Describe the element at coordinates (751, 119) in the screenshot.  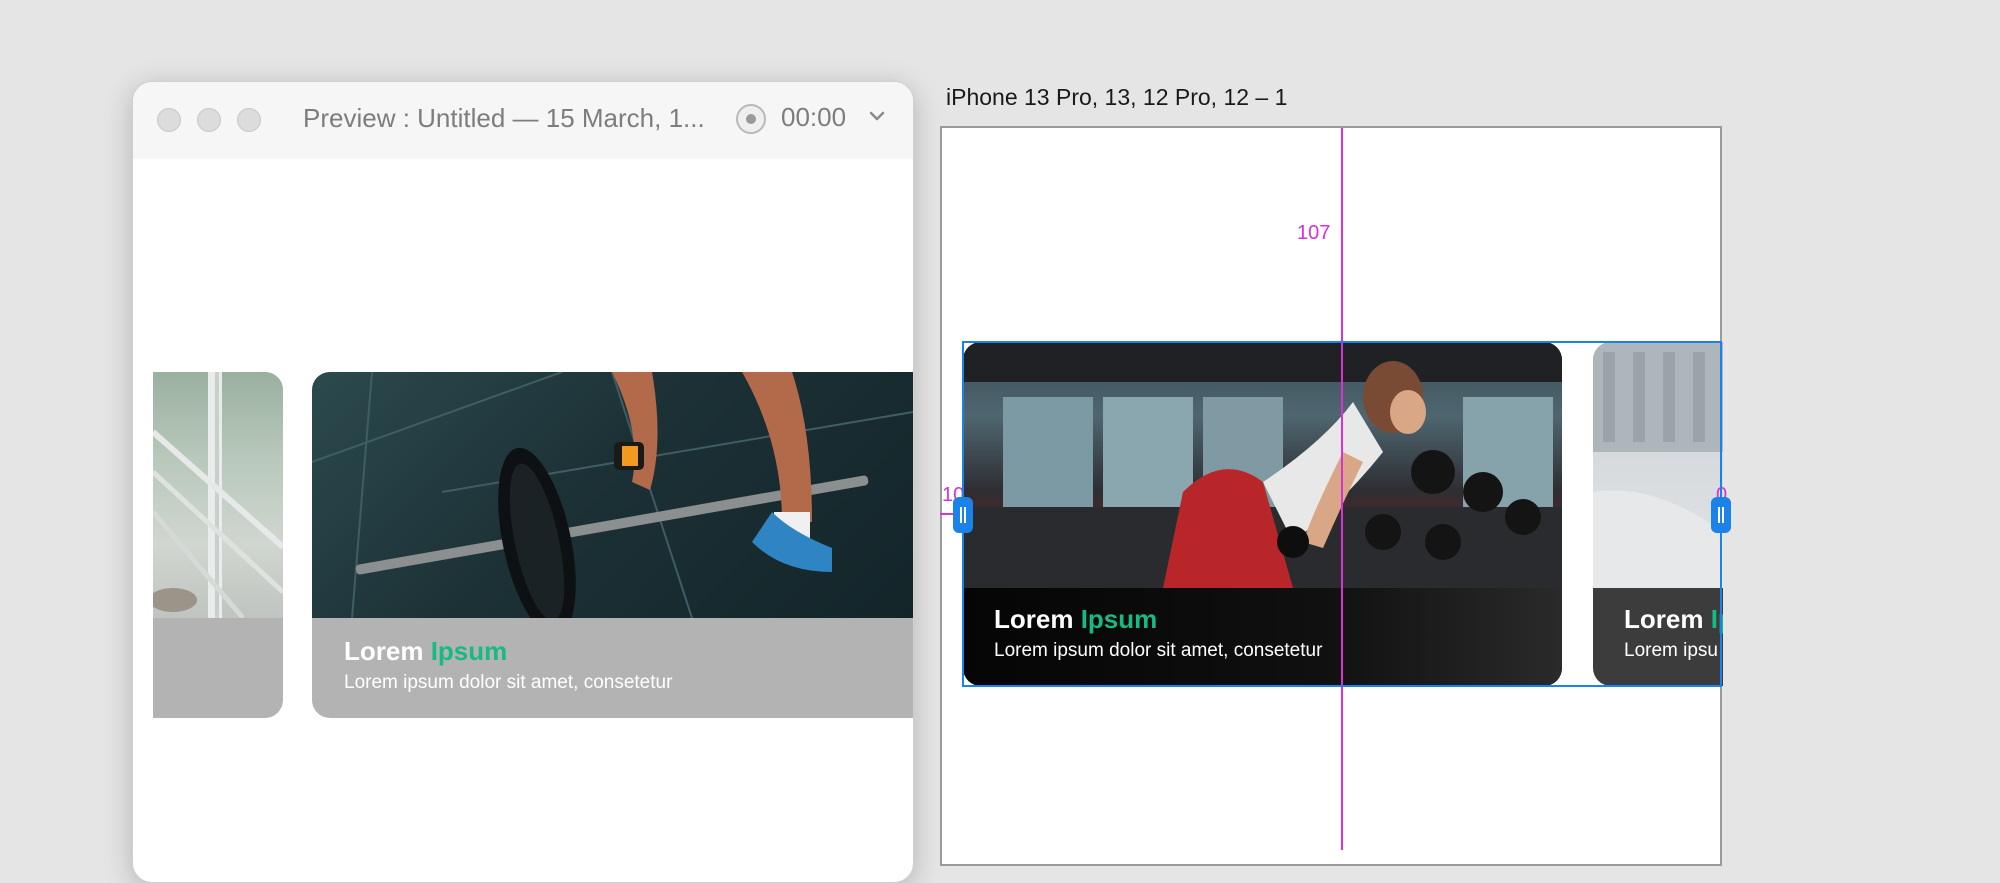
I see `record-button` at that location.